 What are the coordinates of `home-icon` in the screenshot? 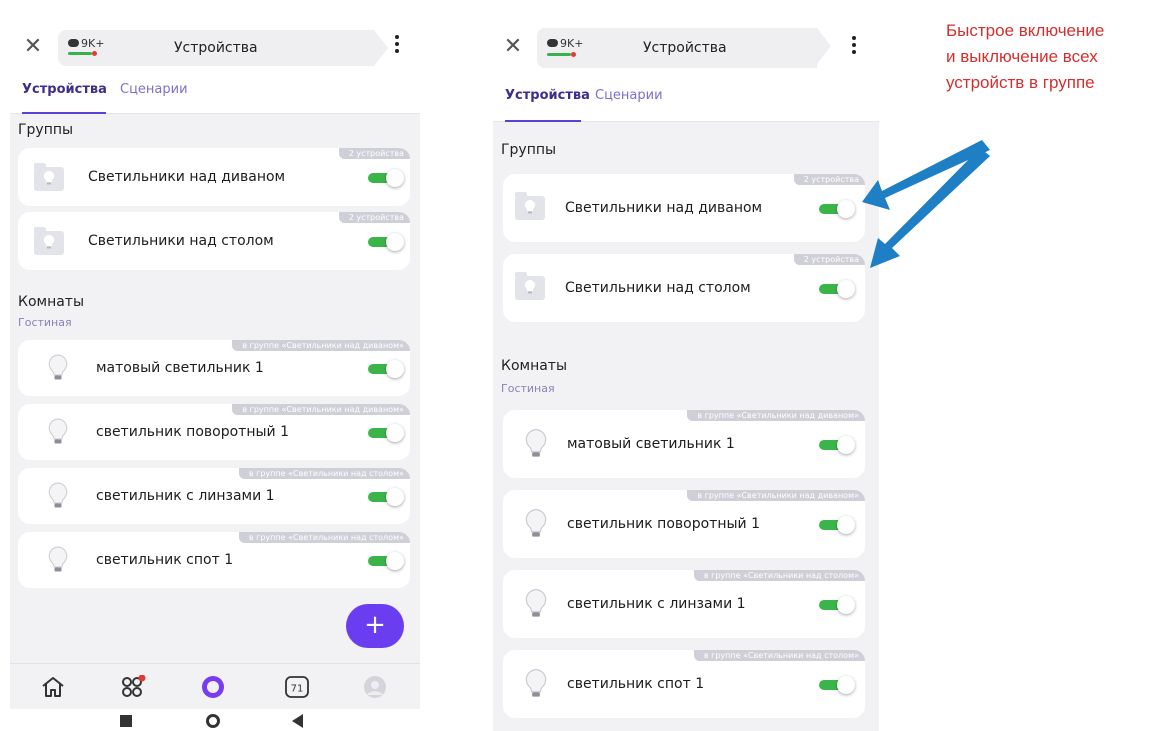 It's located at (53, 687).